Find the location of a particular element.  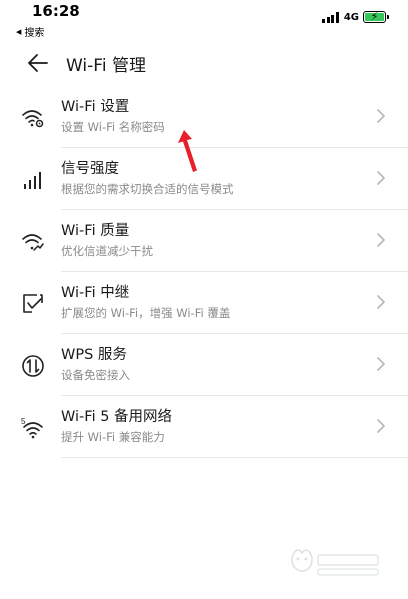

item-label: Wi-Fi 5 备用网络 is located at coordinates (117, 417).